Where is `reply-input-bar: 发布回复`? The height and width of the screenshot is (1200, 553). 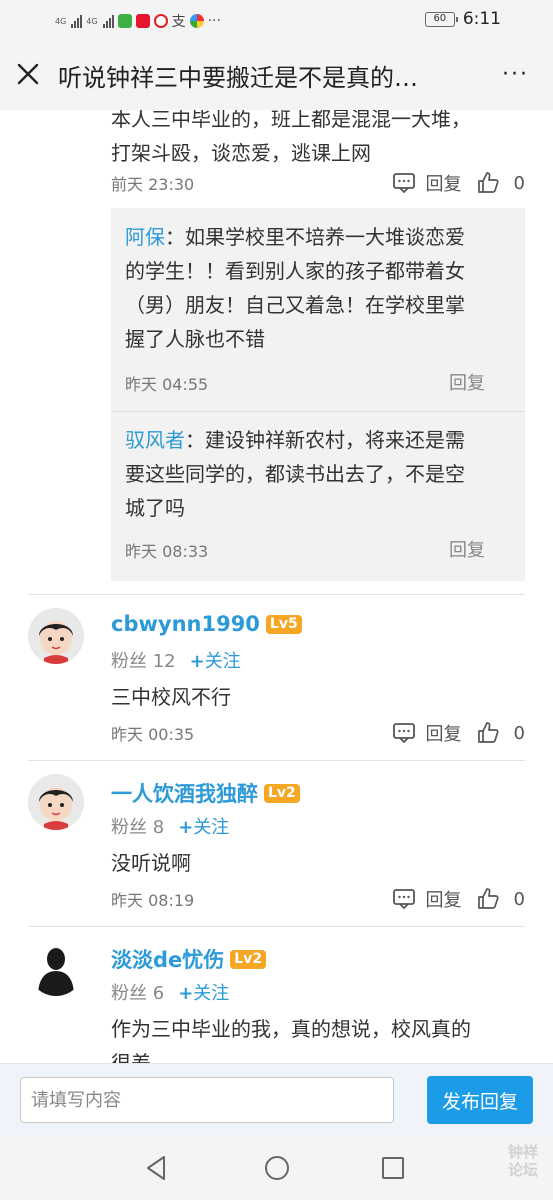 reply-input-bar: 发布回复 is located at coordinates (276, 1099).